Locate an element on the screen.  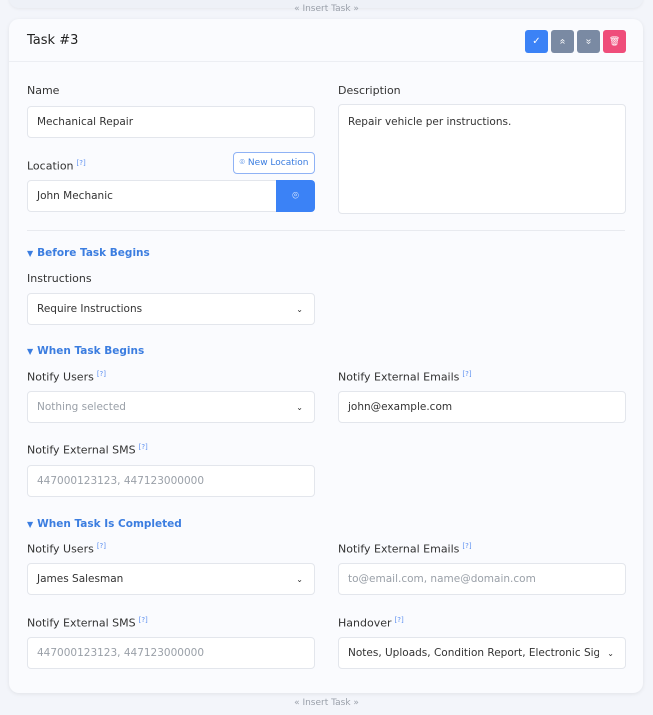
delete-button: 🗑 is located at coordinates (614, 41).